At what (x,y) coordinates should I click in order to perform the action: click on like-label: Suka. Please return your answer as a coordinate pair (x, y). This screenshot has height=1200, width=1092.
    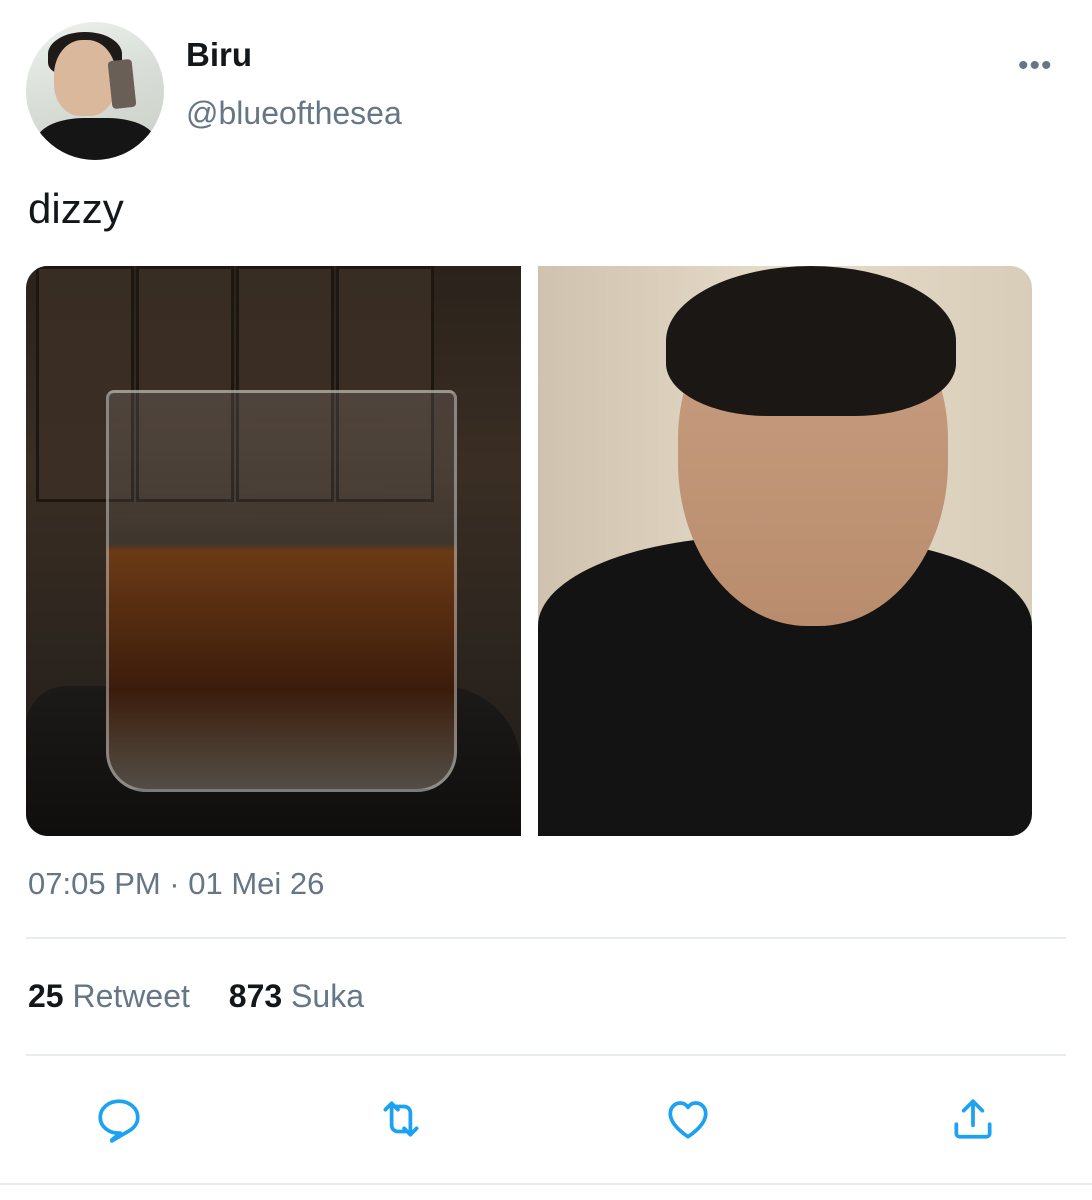
    Looking at the image, I should click on (327, 996).